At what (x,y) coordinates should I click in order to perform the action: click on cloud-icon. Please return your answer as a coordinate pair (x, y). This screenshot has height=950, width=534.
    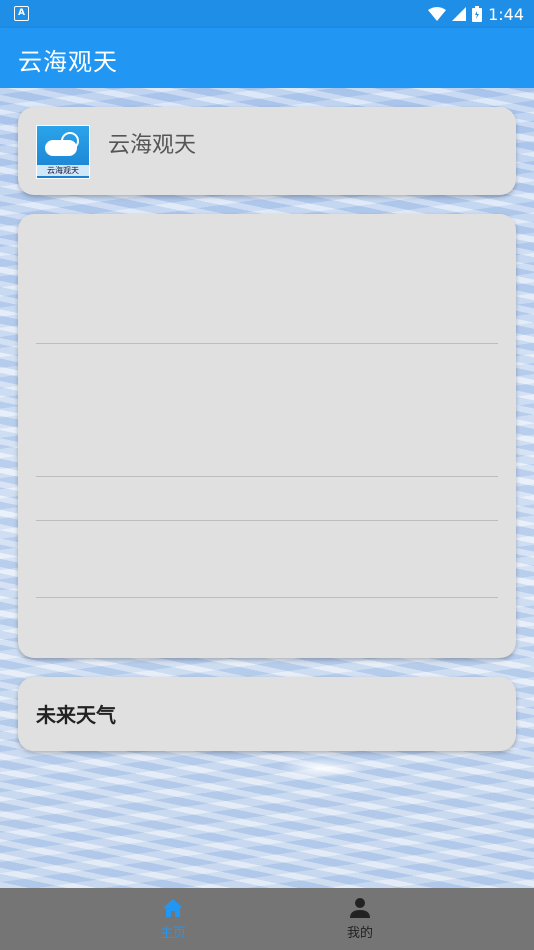
    Looking at the image, I should click on (61, 148).